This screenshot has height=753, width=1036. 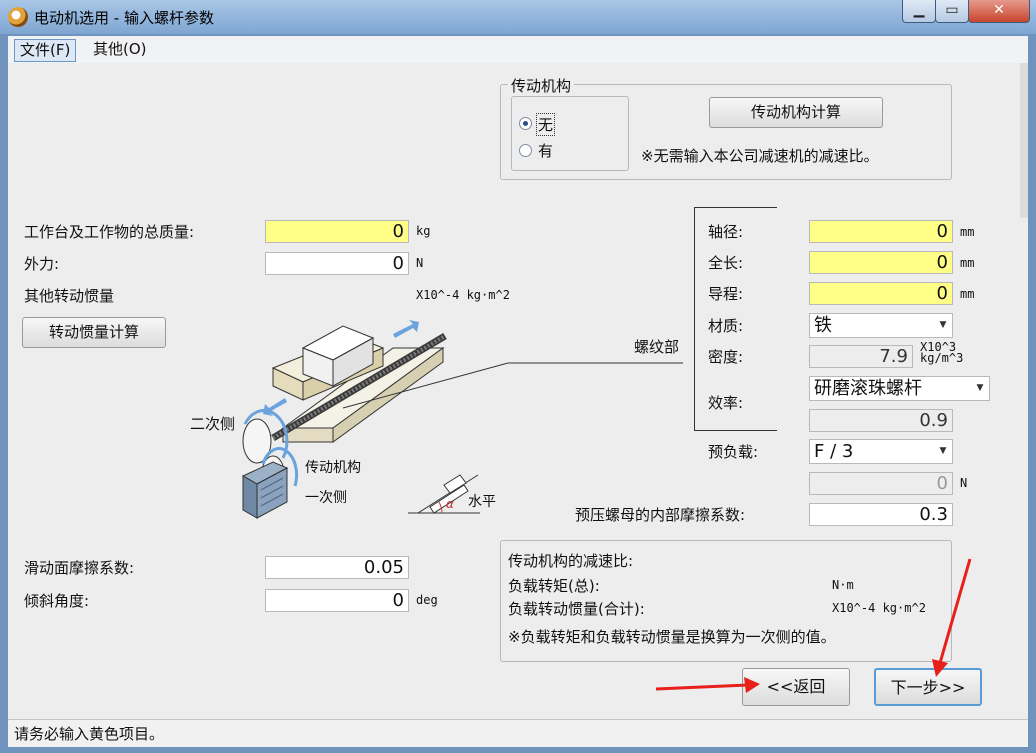 I want to click on minimize-button: ▁, so click(x=919, y=11).